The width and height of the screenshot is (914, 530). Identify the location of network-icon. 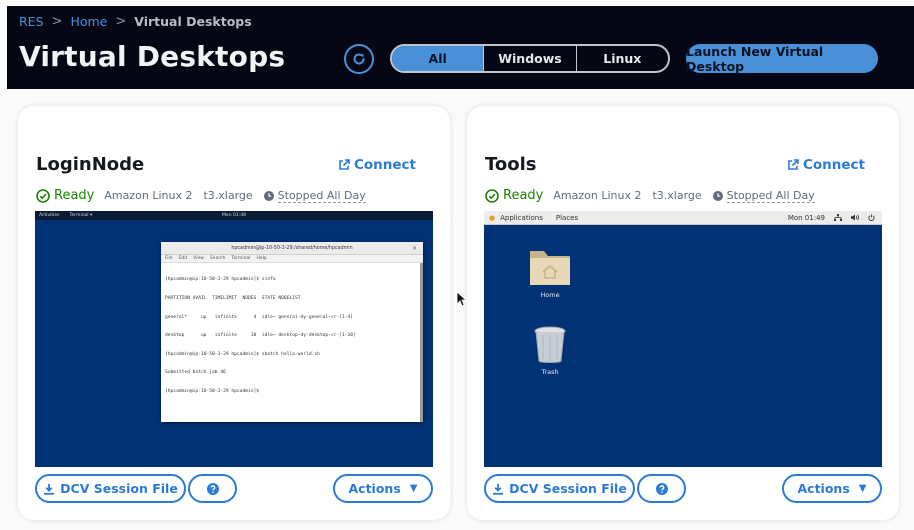
(838, 217).